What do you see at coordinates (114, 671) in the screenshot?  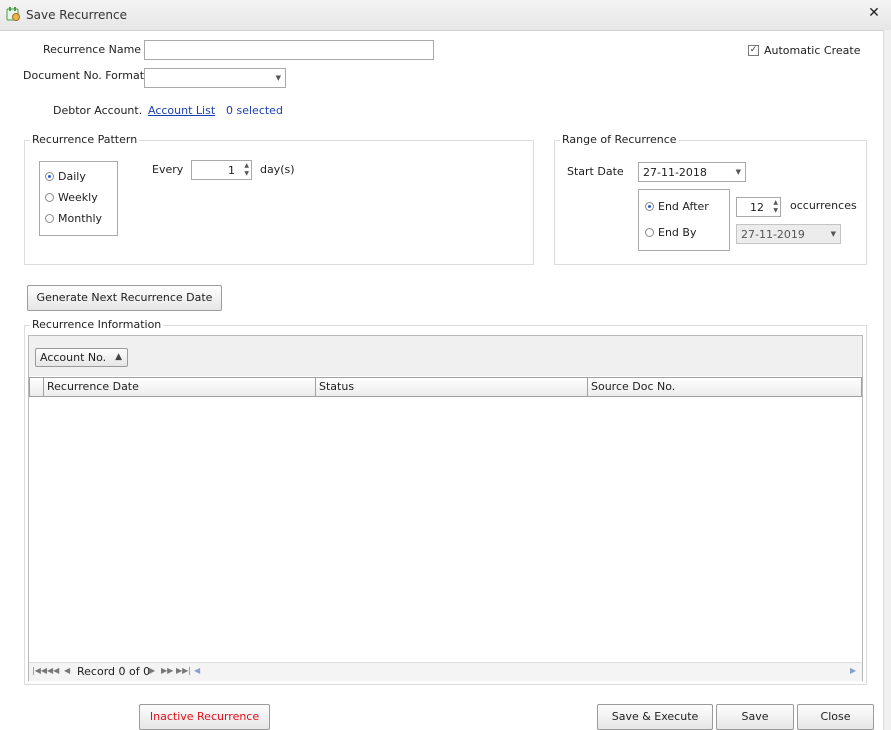 I see `record-counter: Record 0 of 0` at bounding box center [114, 671].